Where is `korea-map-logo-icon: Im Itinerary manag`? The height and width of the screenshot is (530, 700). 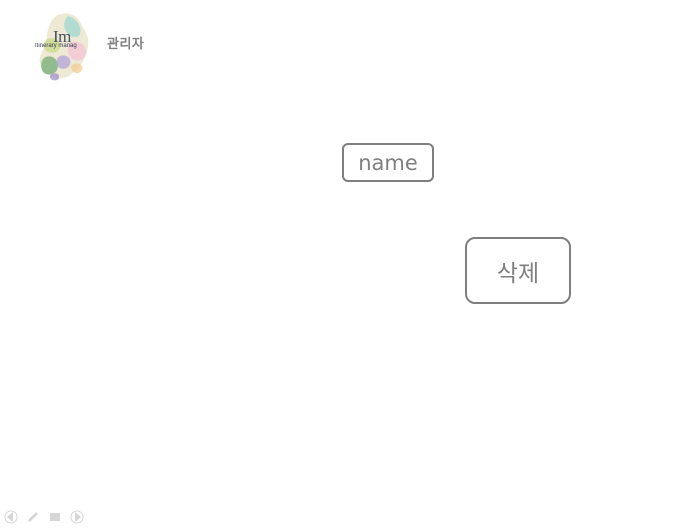
korea-map-logo-icon: Im Itinerary manag is located at coordinates (65, 47).